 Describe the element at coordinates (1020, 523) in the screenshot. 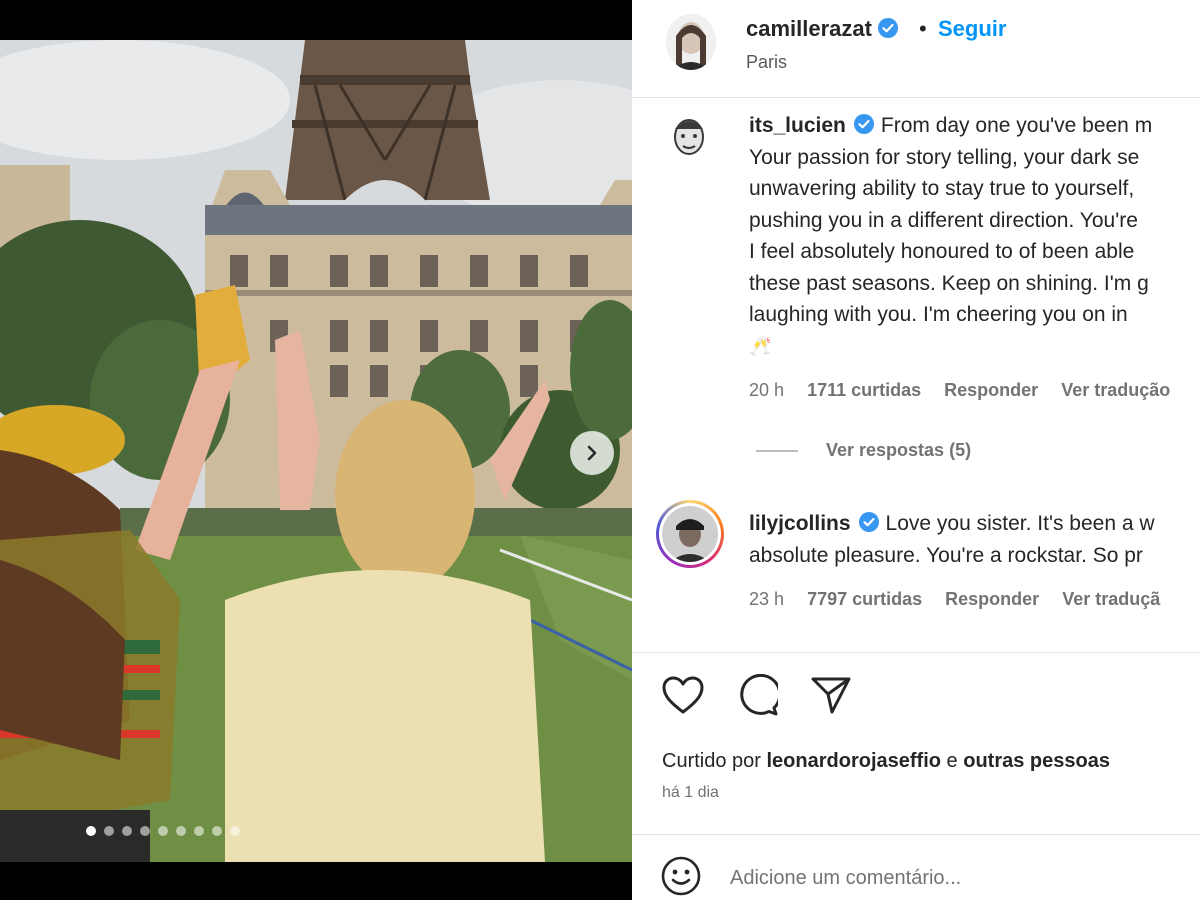

I see `comment-line: Love you sister. It's been a w` at that location.